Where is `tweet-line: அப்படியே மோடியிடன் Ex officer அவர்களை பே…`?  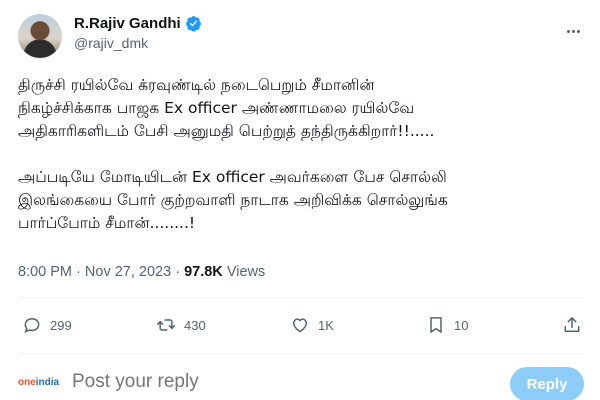
tweet-line: அப்படியே மோடியிடன் Ex officer அவர்களை பே… is located at coordinates (232, 177).